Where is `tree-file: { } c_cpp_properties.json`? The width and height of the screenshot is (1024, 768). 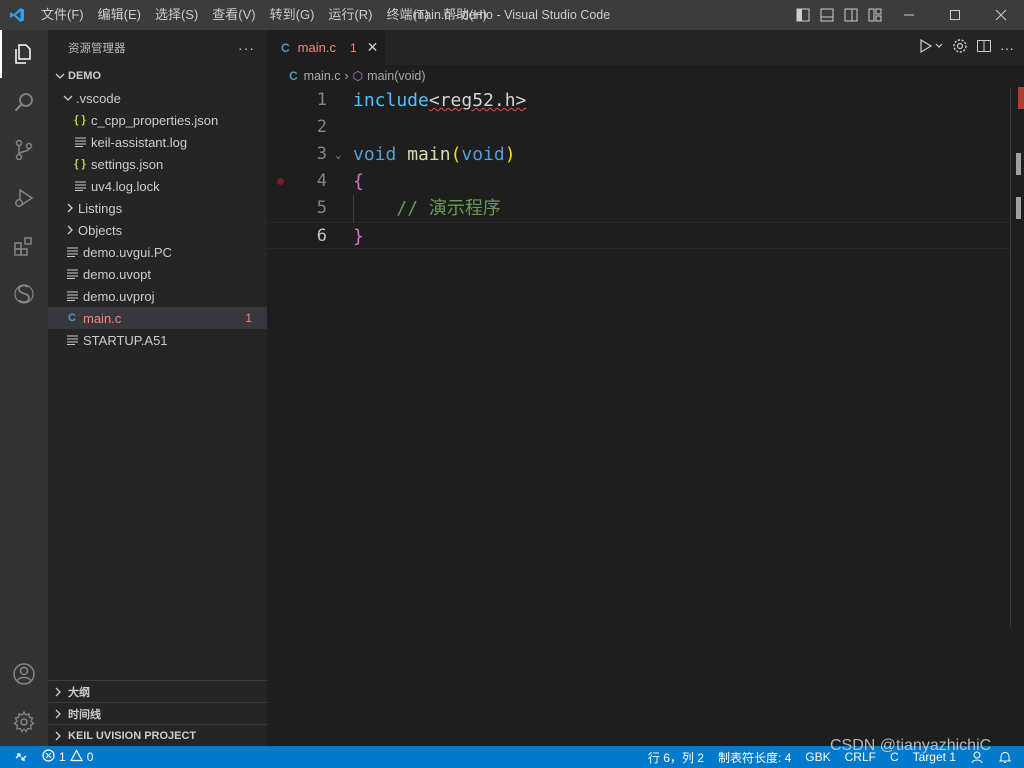 tree-file: { } c_cpp_properties.json is located at coordinates (157, 120).